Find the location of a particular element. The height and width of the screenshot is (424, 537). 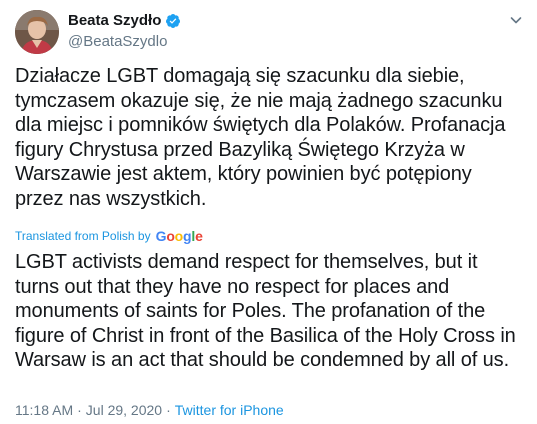

author-info: Beata Szydło @BeataSzydlo is located at coordinates (124, 31).